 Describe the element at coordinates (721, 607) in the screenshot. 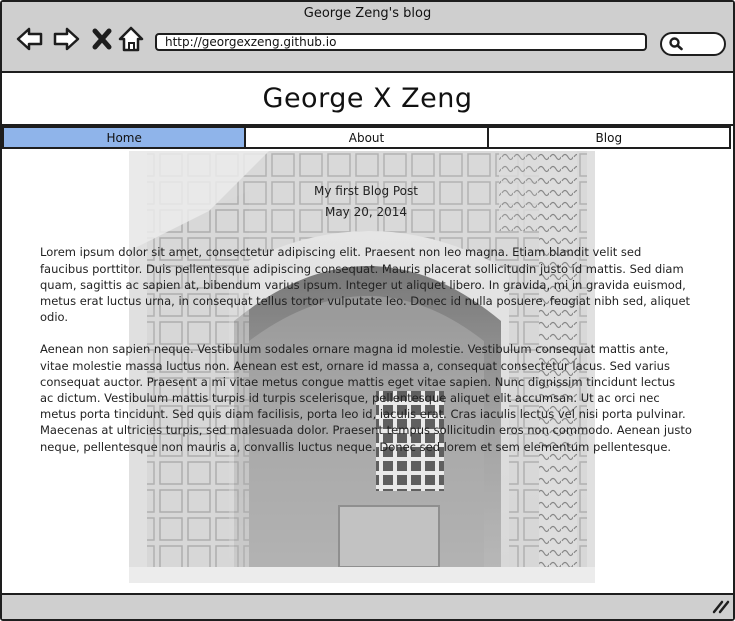

I see `resize-grip-icon` at that location.